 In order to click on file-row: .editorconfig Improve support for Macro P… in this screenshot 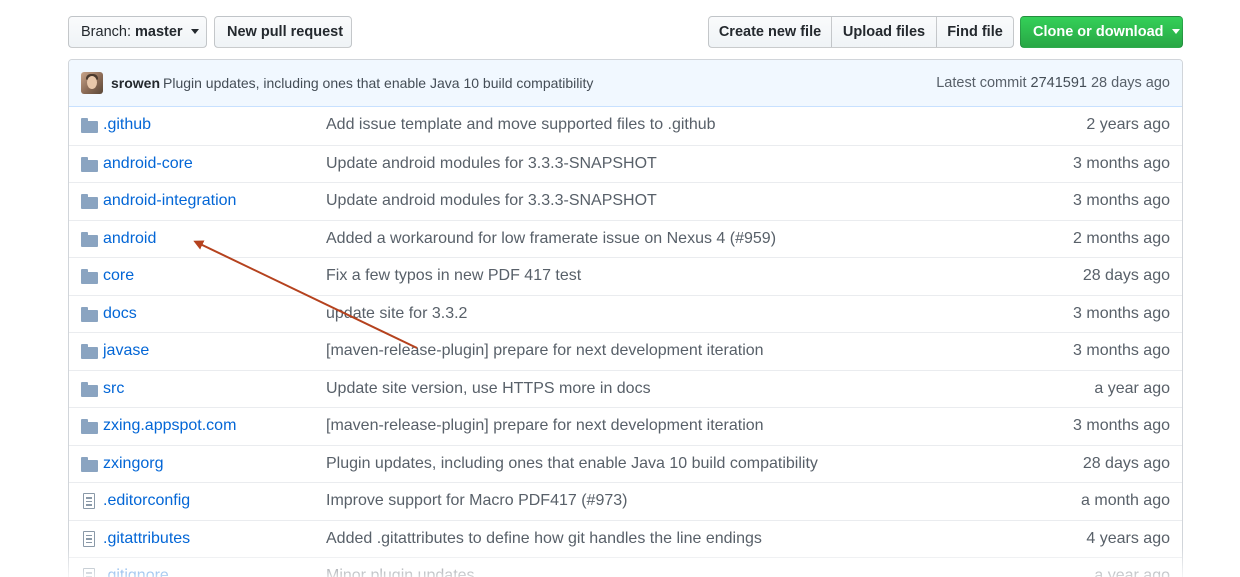, I will do `click(625, 501)`.